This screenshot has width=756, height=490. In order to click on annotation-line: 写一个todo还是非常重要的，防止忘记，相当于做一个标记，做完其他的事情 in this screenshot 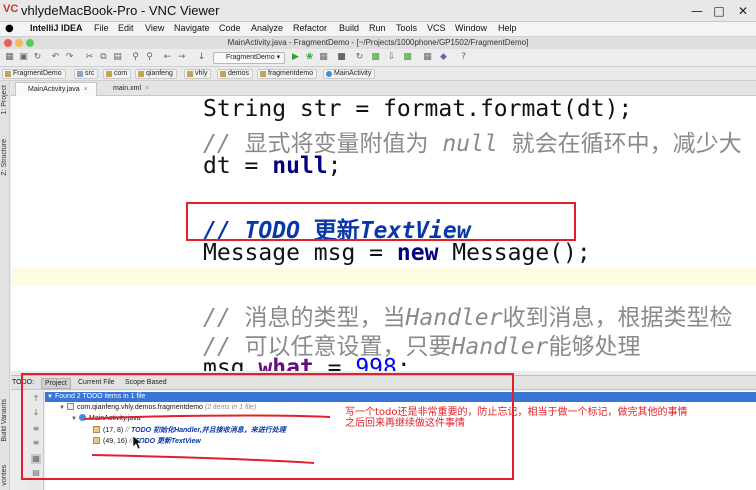, I will do `click(516, 412)`.